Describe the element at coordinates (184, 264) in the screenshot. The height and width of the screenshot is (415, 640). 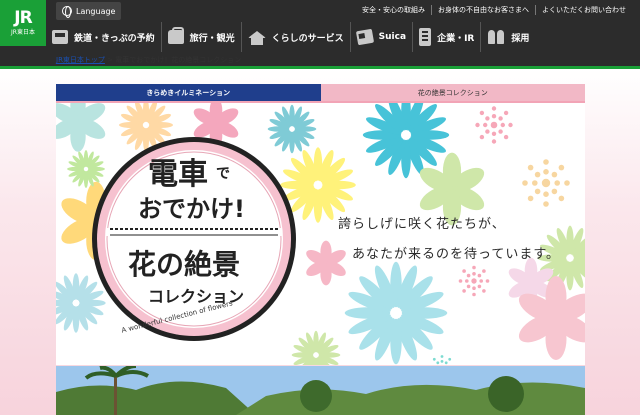
I see `badge-hana-no-zekkei: 花の絶景` at that location.